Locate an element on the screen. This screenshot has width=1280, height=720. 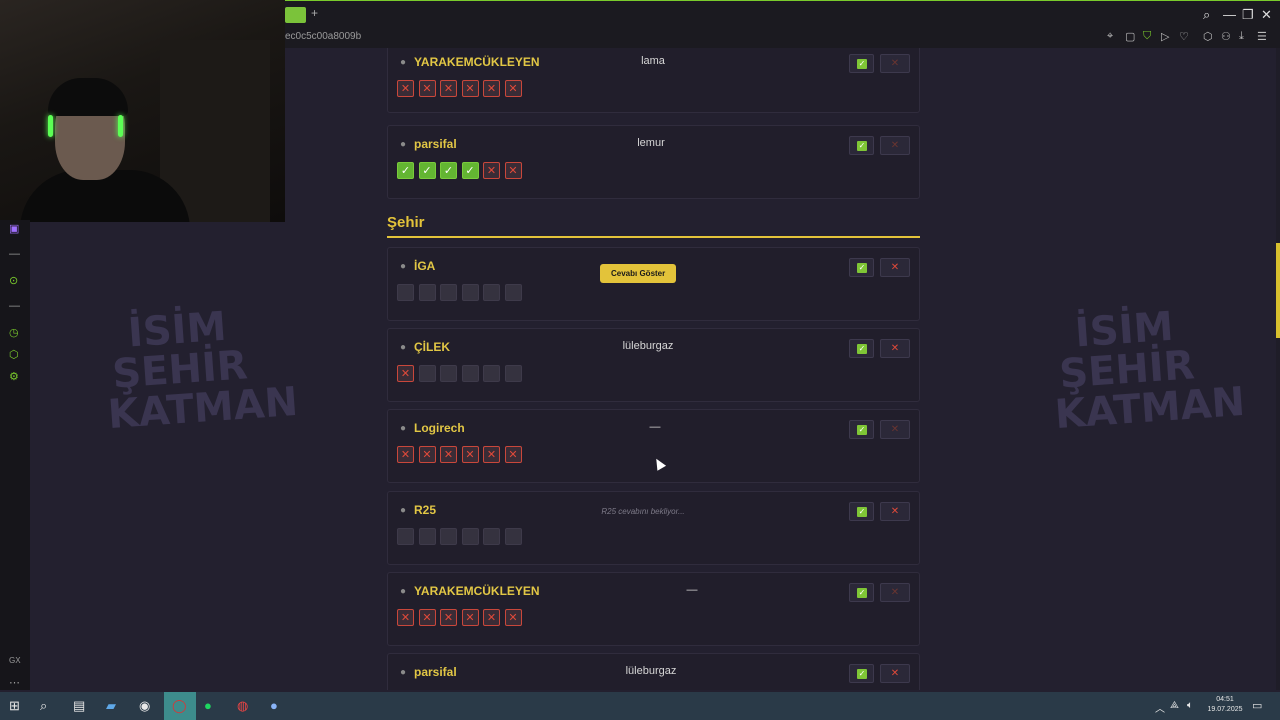
notifications-icon: ▭ is located at coordinates (1257, 705).